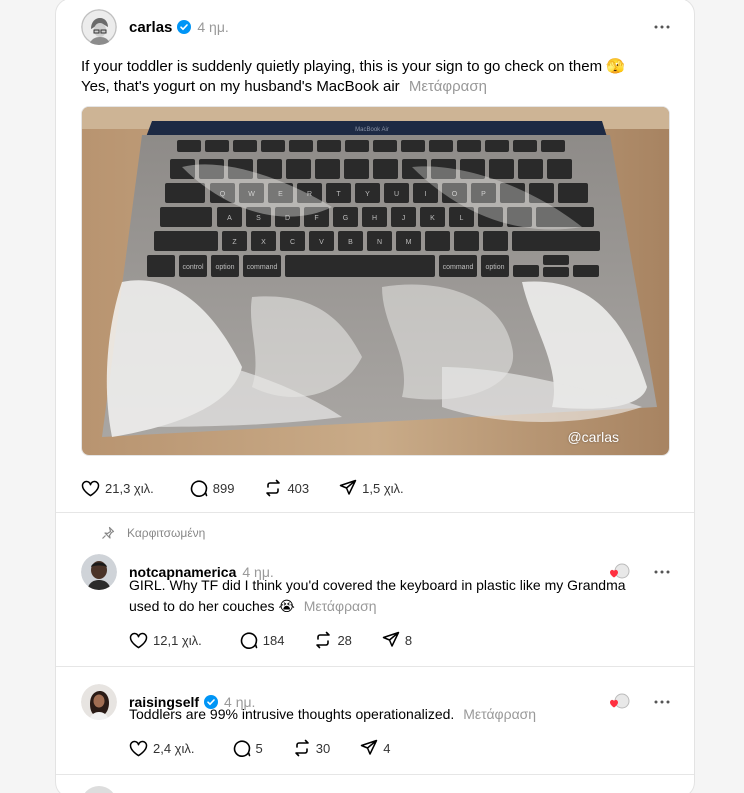 This screenshot has width=744, height=793. What do you see at coordinates (117, 488) in the screenshot?
I see `like-button: 21,3 χιλ.` at bounding box center [117, 488].